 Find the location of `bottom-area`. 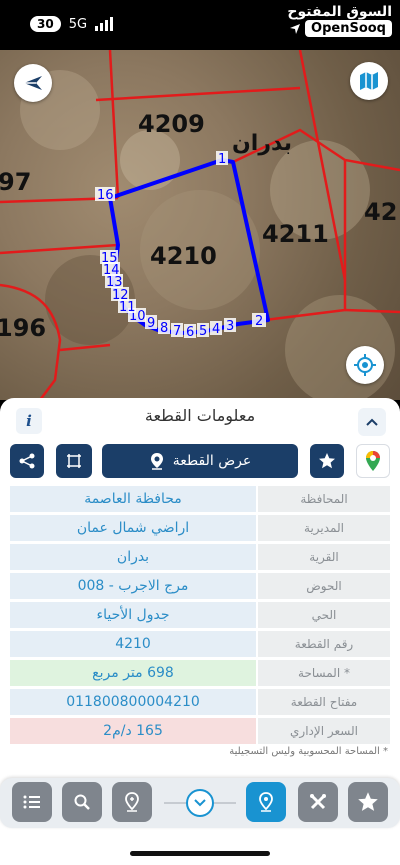

bottom-area is located at coordinates (200, 821).